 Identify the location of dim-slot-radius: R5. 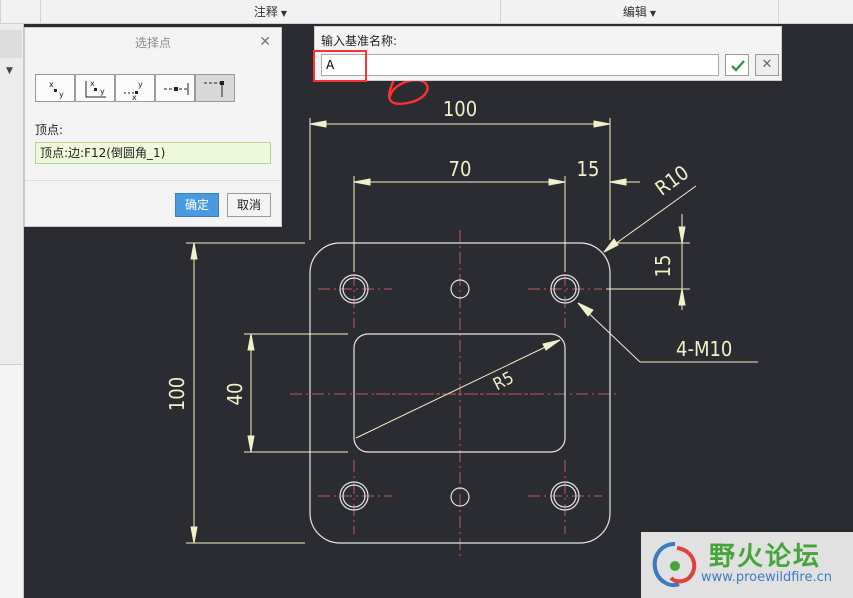
(503, 381).